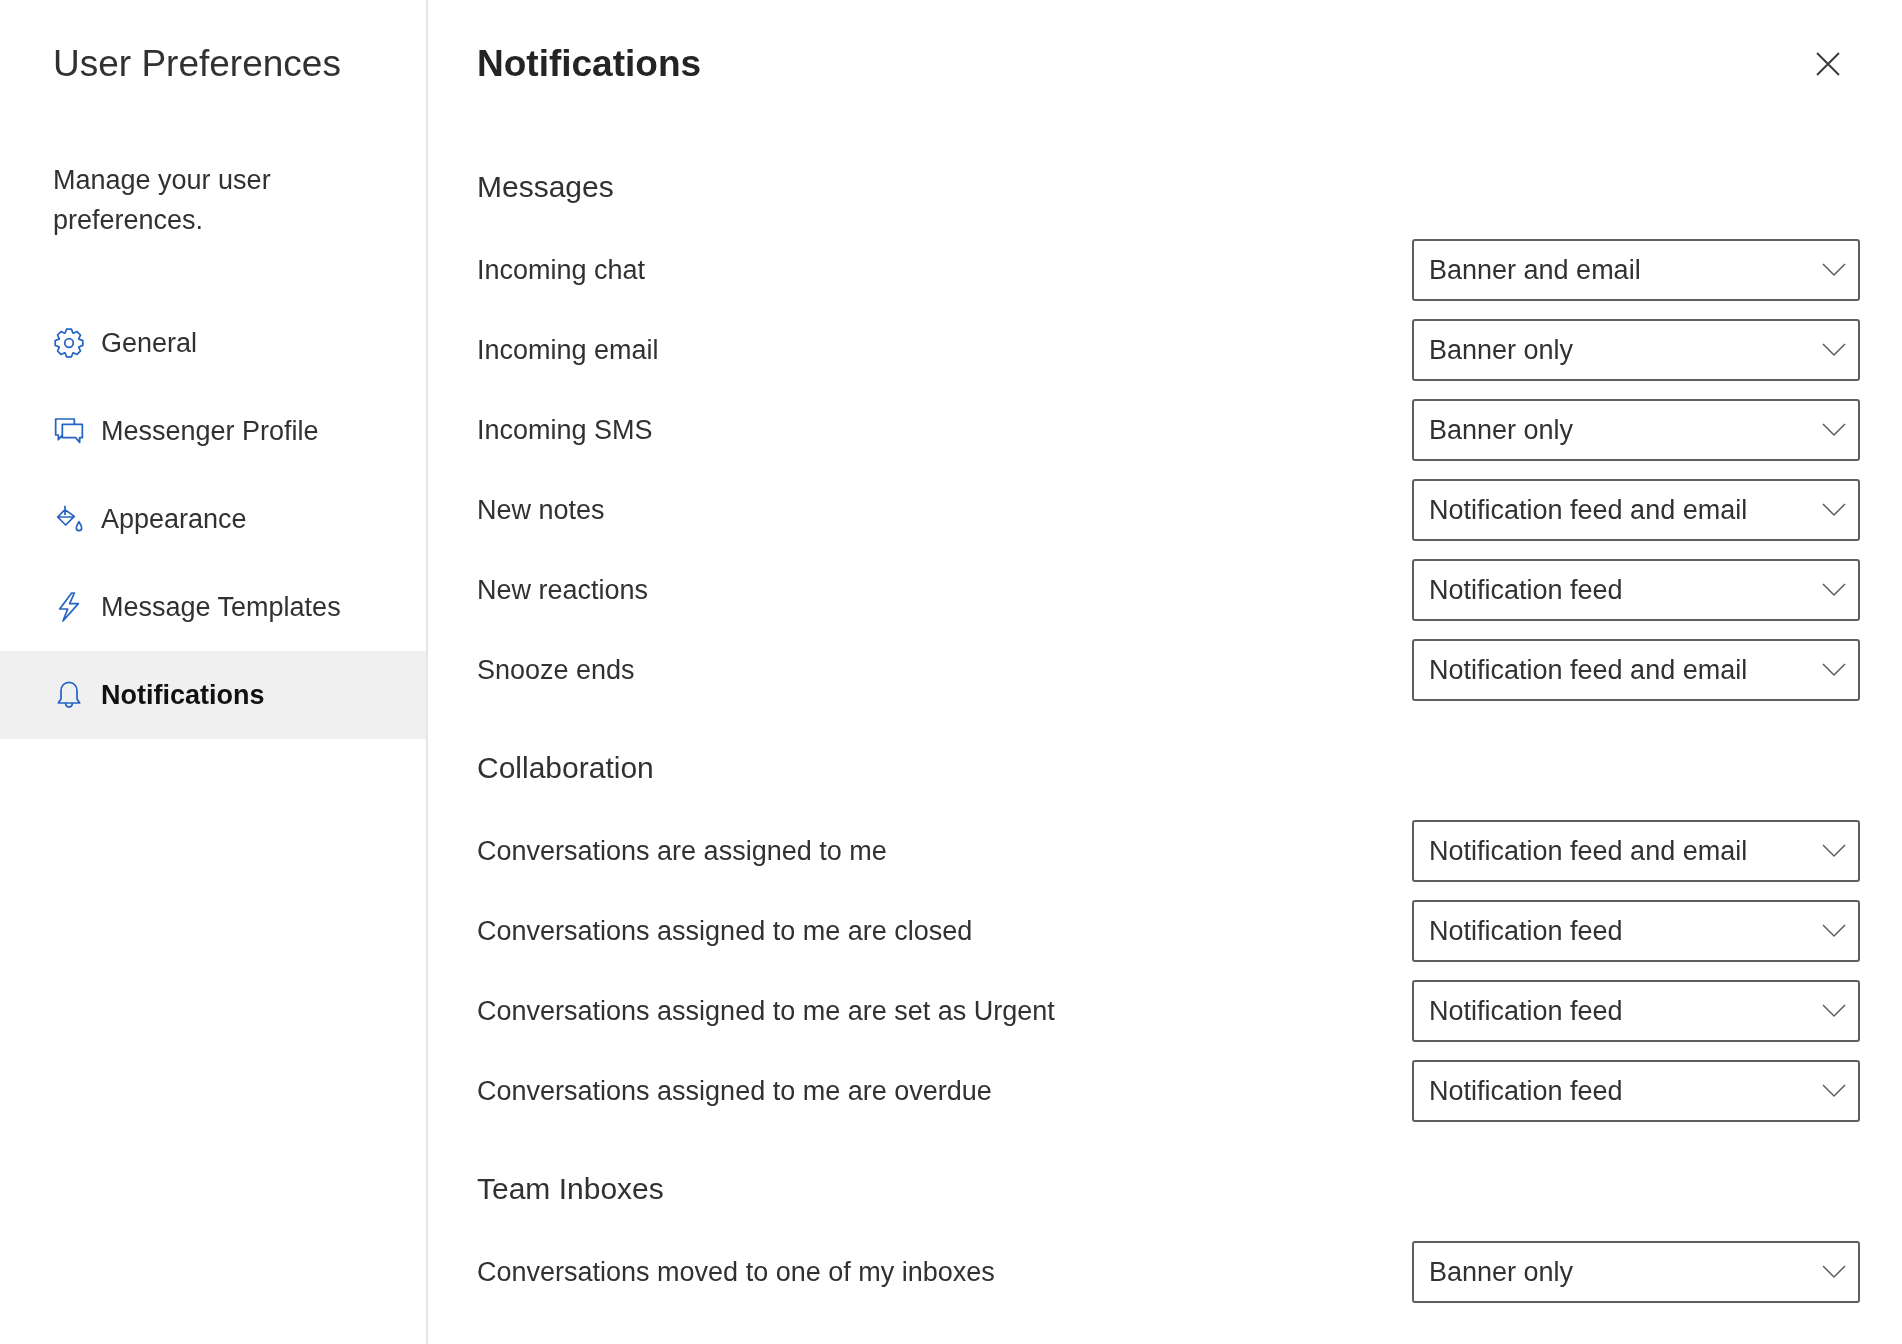  Describe the element at coordinates (682, 851) in the screenshot. I see `setting-label: Conversations are assigned to me` at that location.